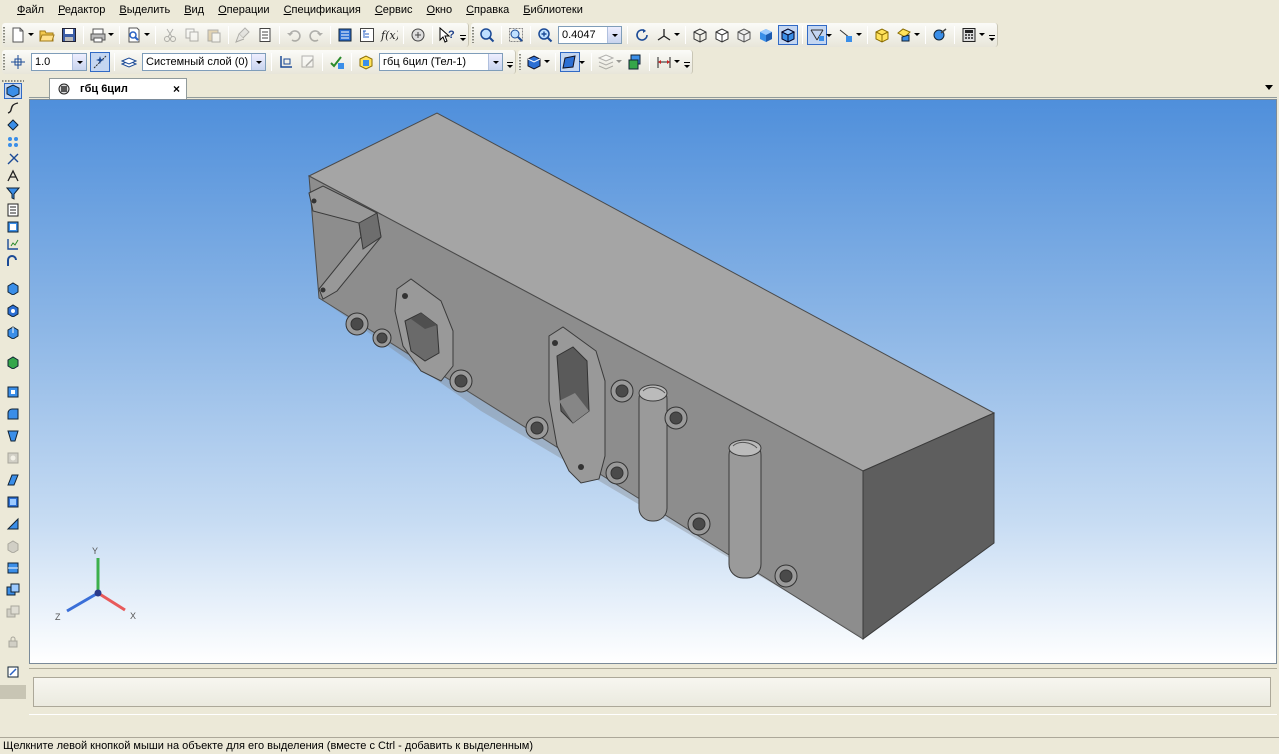 This screenshot has height=754, width=1279. What do you see at coordinates (13, 210) in the screenshot?
I see `spec-icon` at bounding box center [13, 210].